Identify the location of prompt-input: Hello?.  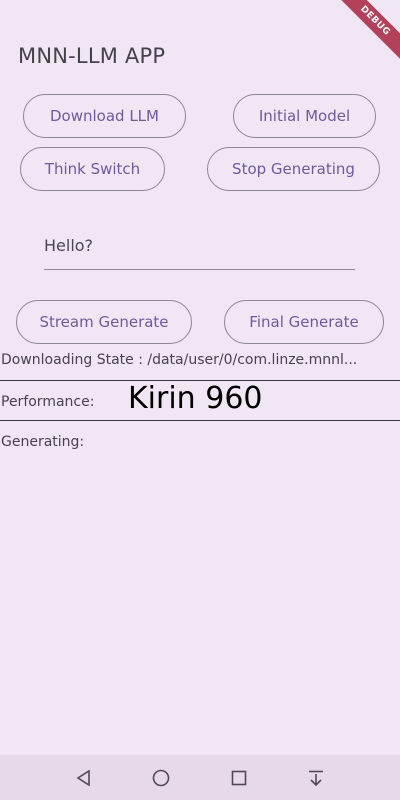
(199, 247).